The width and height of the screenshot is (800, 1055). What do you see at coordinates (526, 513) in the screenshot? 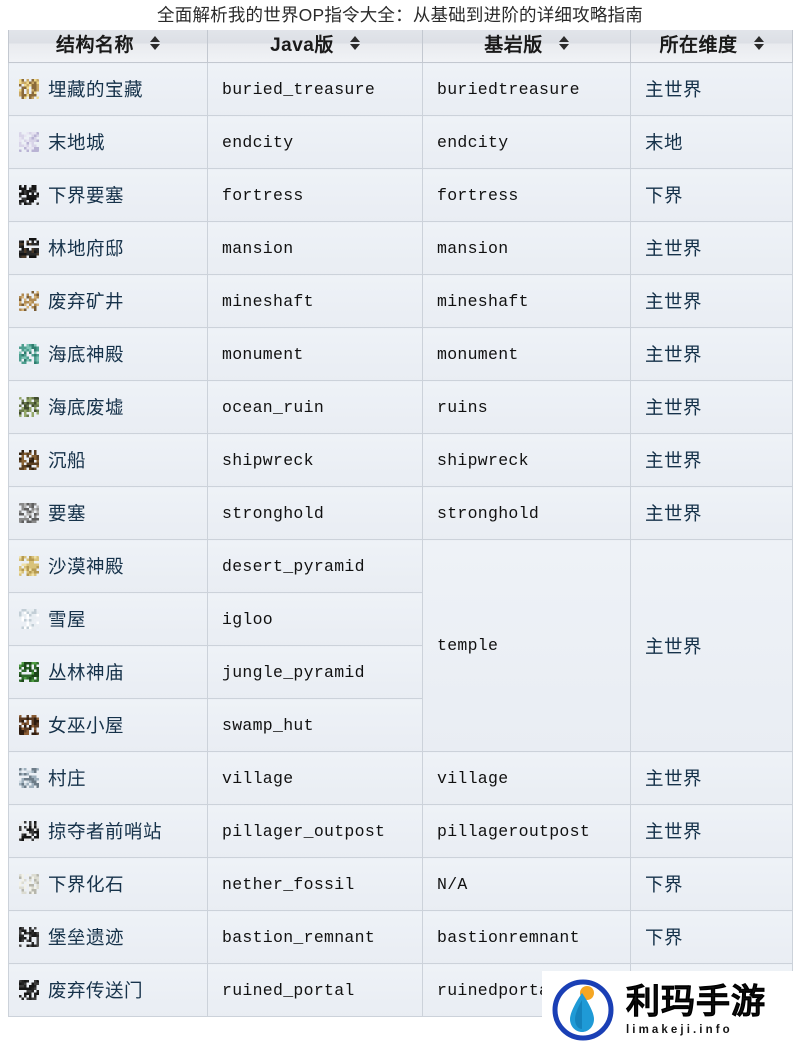
I see `cell-bedrock-id: stronghold` at bounding box center [526, 513].